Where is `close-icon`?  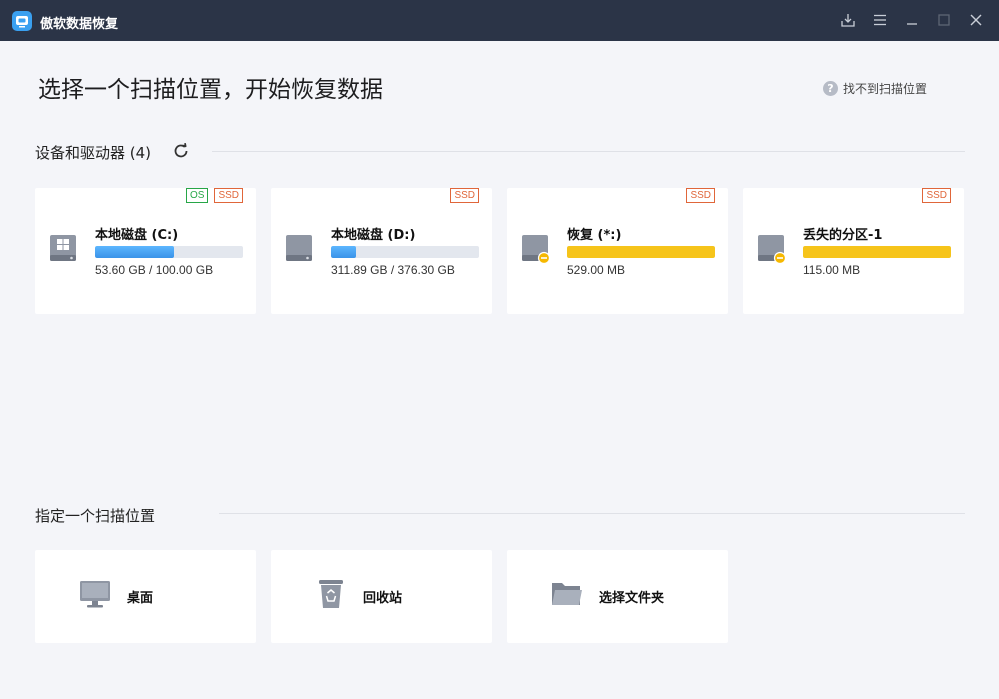
close-icon is located at coordinates (976, 20).